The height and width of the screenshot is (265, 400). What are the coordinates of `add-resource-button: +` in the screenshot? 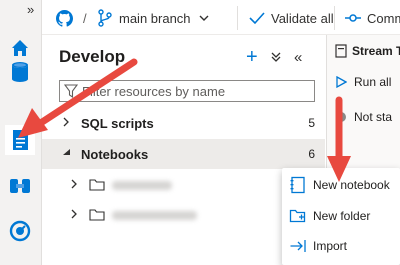 It's located at (252, 57).